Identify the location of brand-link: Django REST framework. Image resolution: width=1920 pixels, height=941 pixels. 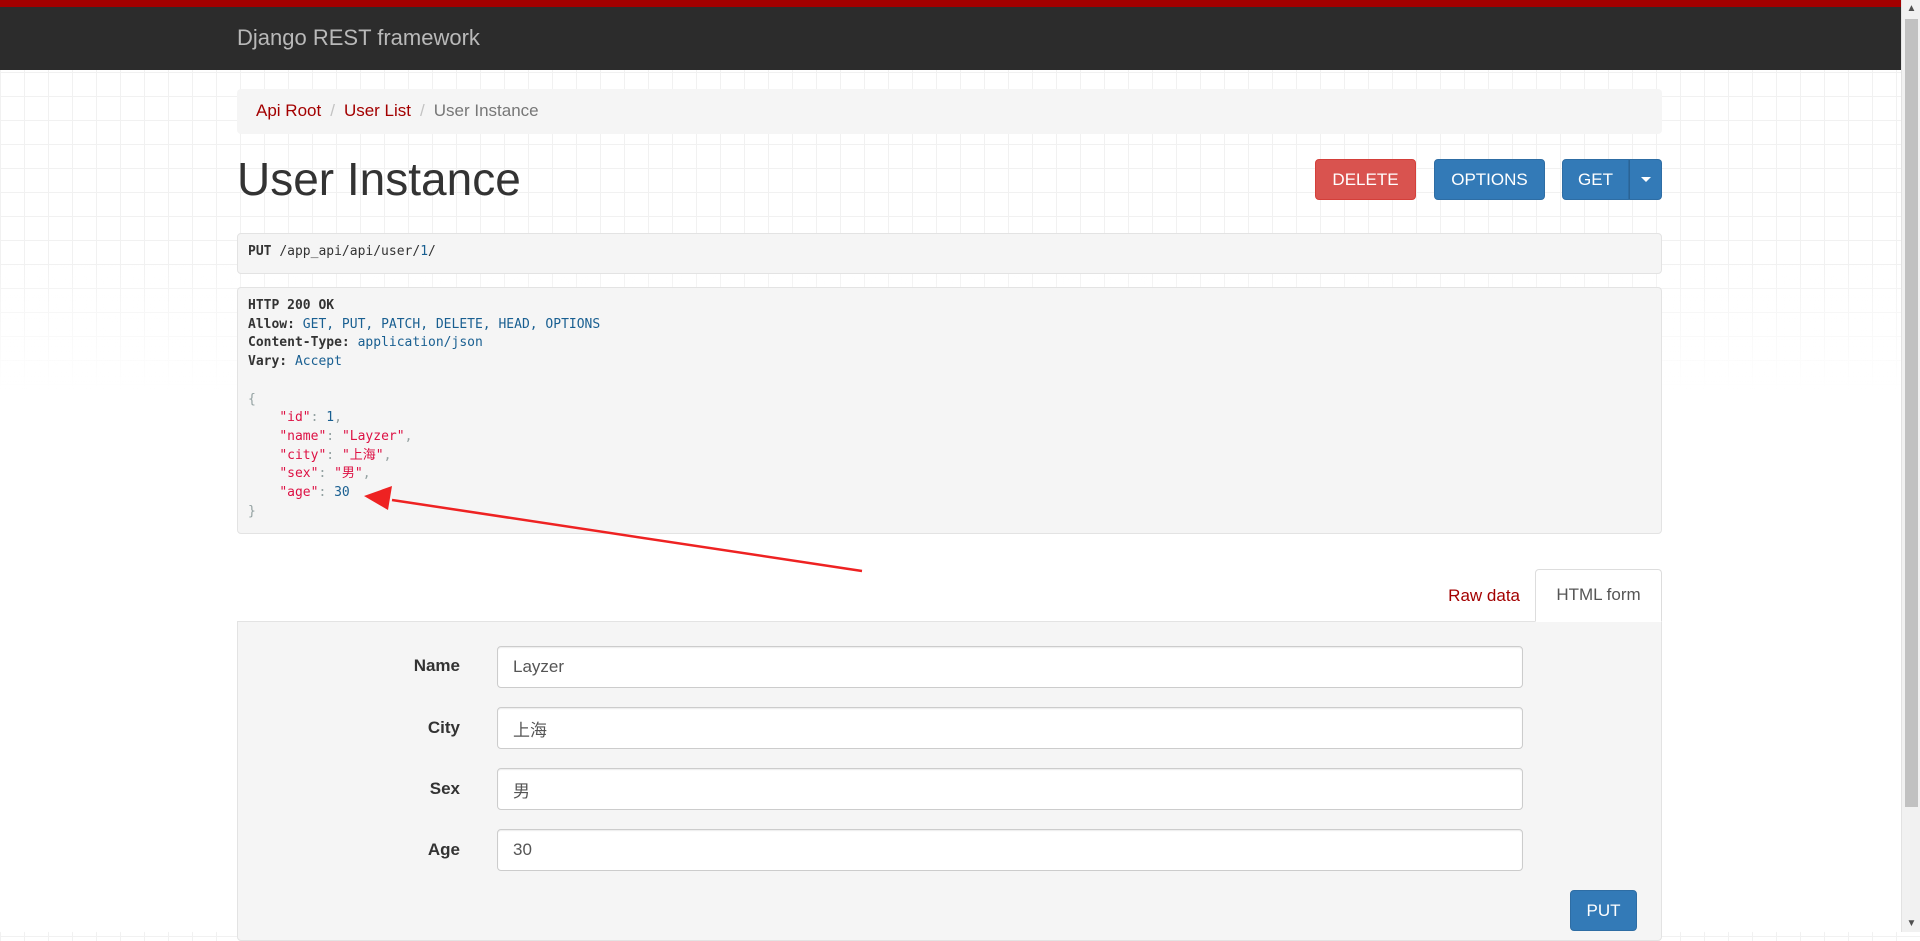
(358, 38).